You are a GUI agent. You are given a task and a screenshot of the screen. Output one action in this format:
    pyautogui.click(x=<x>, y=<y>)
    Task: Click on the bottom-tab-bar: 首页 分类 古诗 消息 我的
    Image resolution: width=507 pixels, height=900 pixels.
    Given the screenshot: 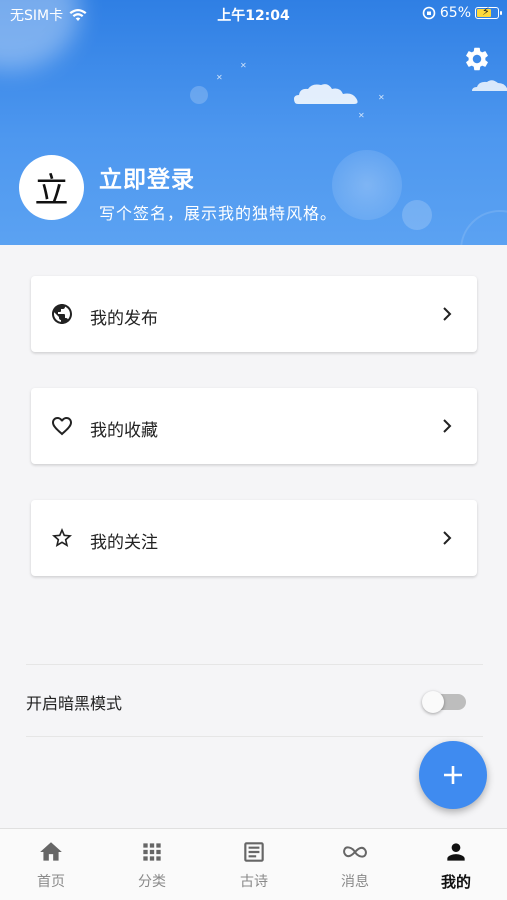 What is the action you would take?
    pyautogui.click(x=253, y=864)
    